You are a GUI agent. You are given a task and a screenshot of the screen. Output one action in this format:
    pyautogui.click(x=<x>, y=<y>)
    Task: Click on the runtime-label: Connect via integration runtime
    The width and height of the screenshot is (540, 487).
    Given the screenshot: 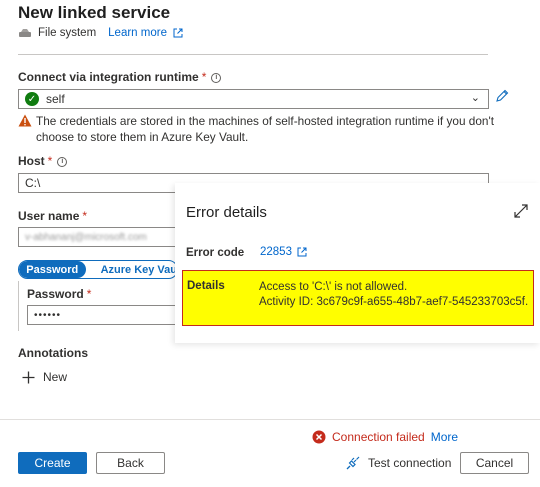 What is the action you would take?
    pyautogui.click(x=108, y=77)
    